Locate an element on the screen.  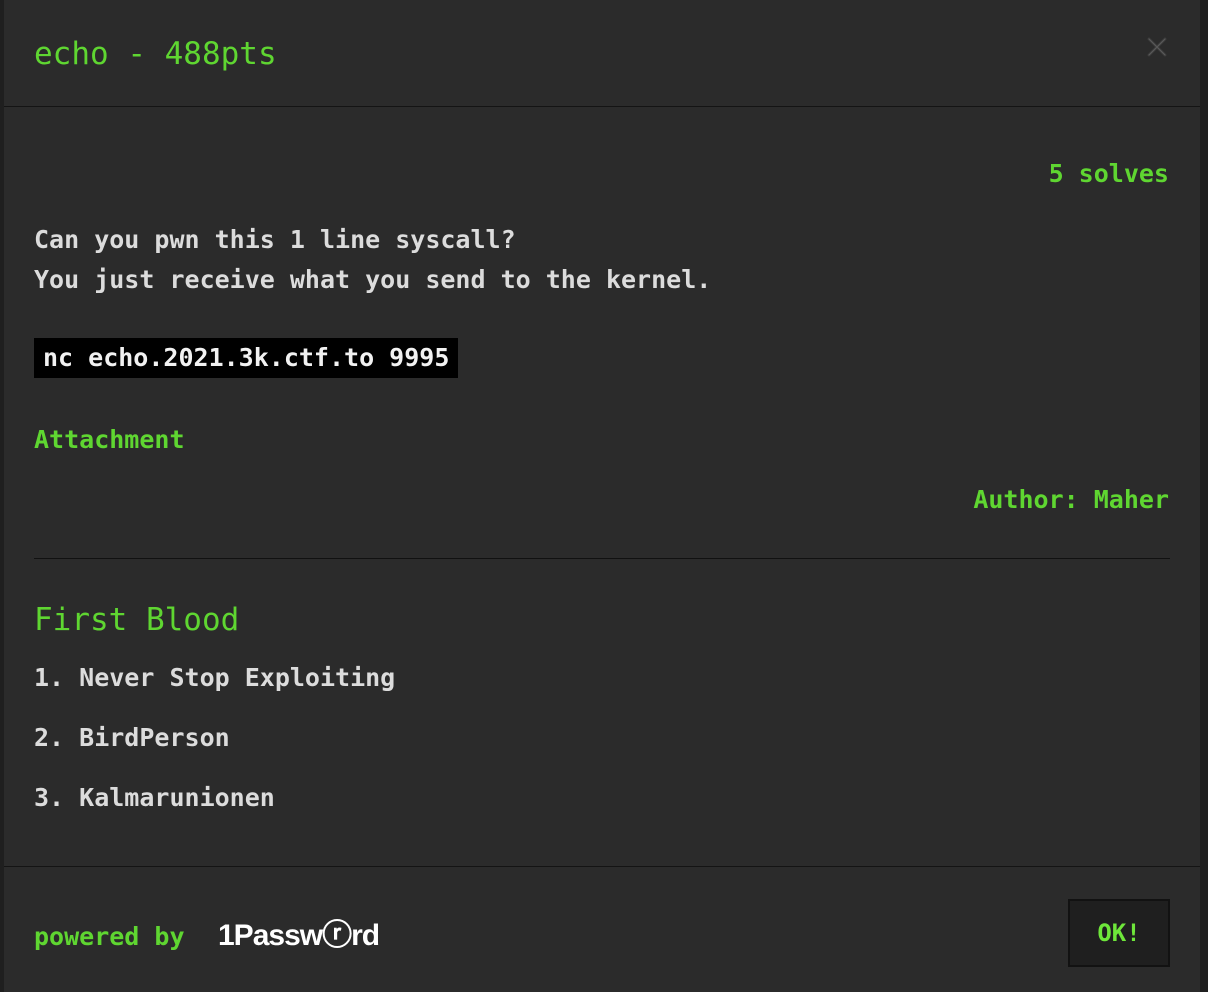
first-blood-entry: 1. Never Stop Exploiting is located at coordinates (215, 677).